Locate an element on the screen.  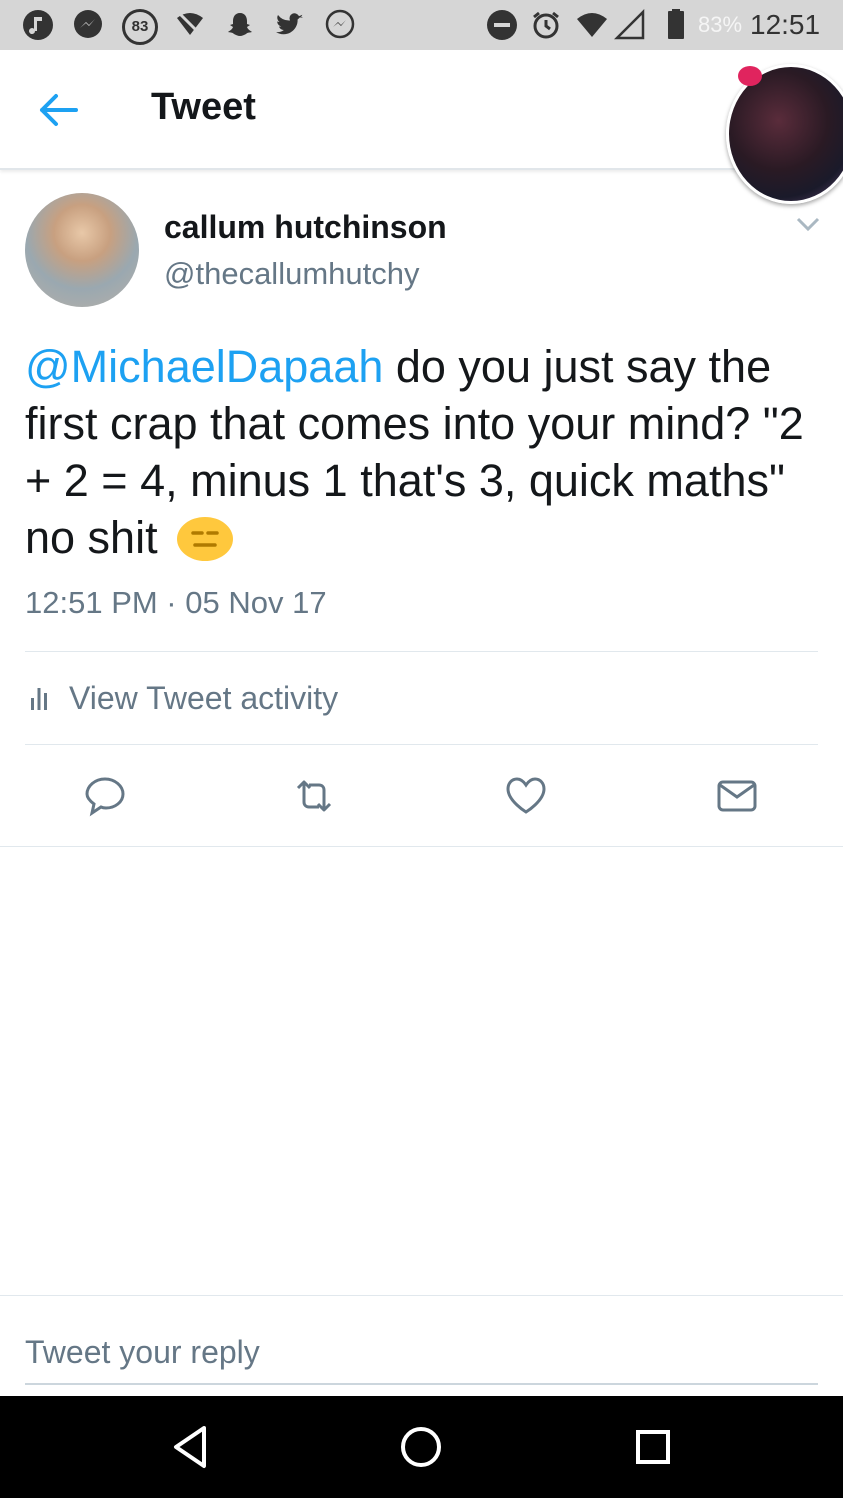
chevron-down-icon is located at coordinates (808, 224).